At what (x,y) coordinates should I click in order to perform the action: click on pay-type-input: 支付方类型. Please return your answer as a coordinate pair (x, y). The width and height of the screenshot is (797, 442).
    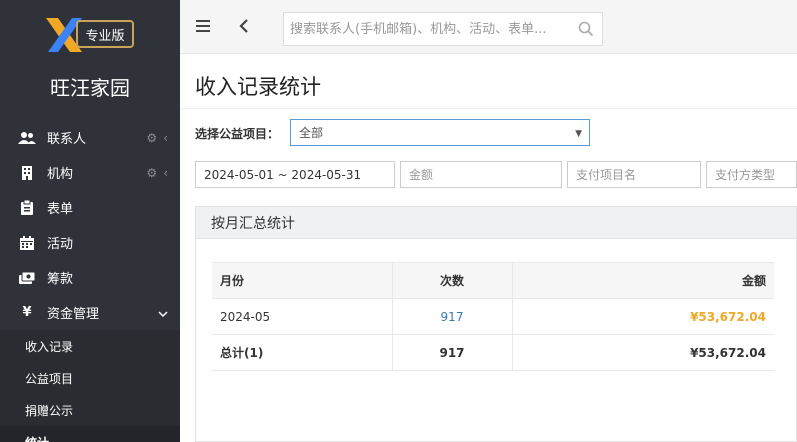
    Looking at the image, I should click on (751, 174).